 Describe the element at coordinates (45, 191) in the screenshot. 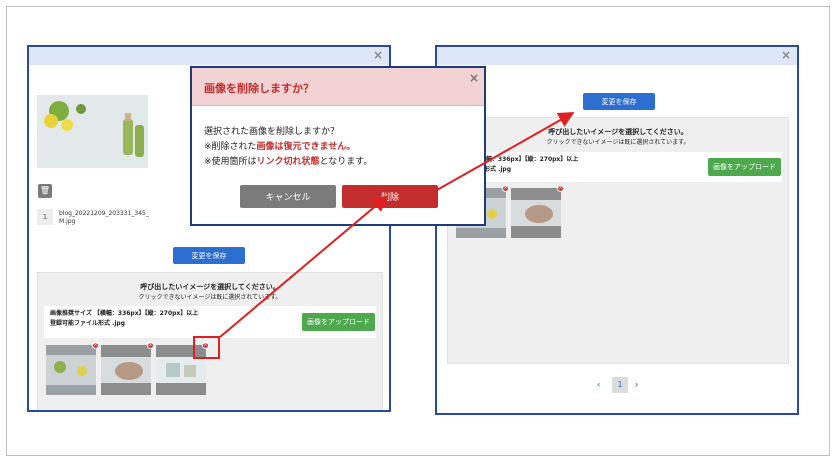

I see `trash-icon: 🗑` at that location.